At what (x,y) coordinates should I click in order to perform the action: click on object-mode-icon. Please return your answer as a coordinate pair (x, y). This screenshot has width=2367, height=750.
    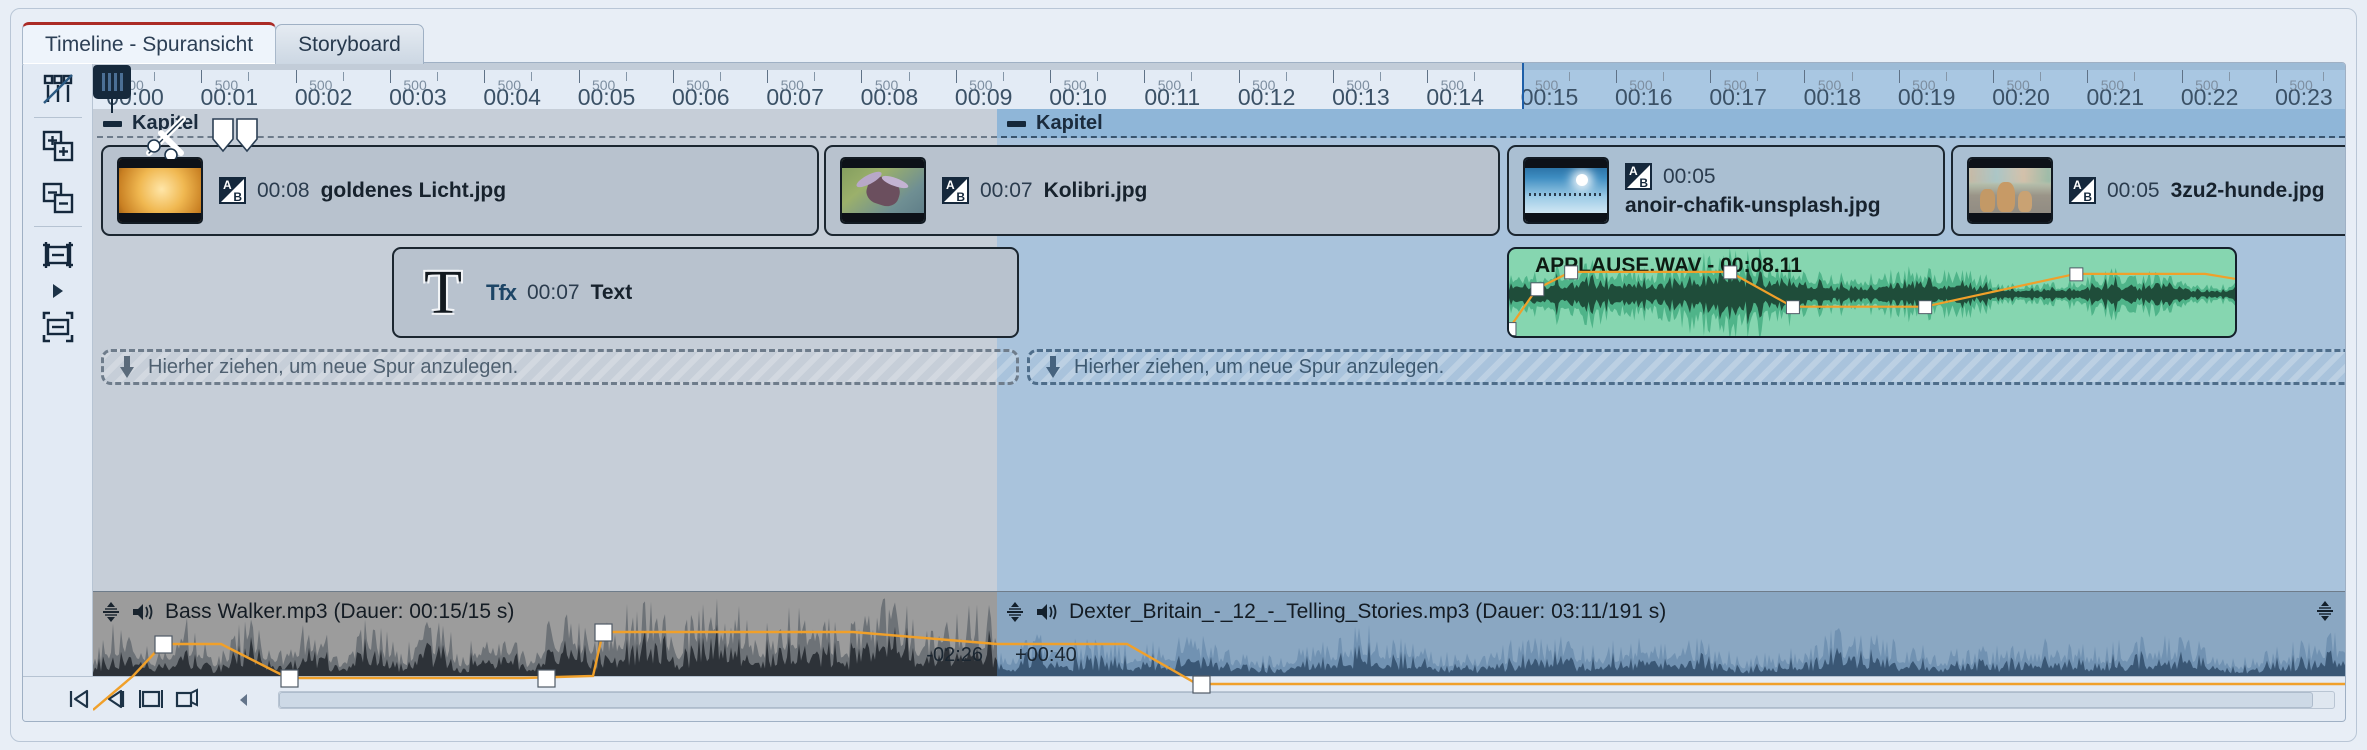
    Looking at the image, I should click on (58, 89).